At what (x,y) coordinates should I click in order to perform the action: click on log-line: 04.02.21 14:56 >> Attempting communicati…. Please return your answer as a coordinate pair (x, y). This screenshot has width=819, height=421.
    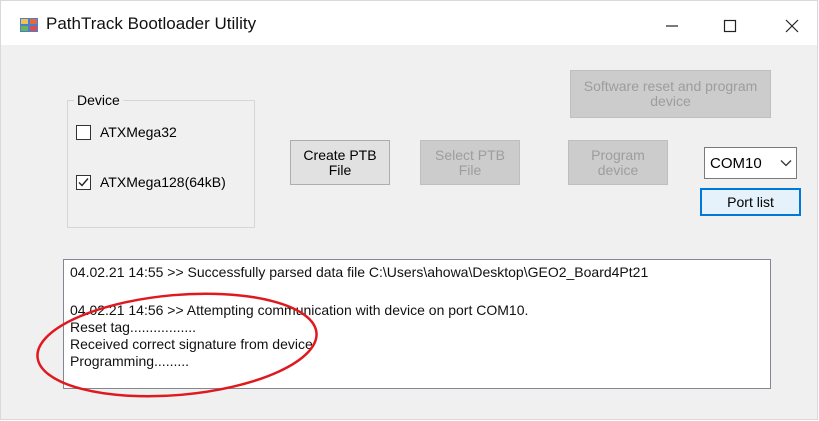
    Looking at the image, I should click on (299, 310).